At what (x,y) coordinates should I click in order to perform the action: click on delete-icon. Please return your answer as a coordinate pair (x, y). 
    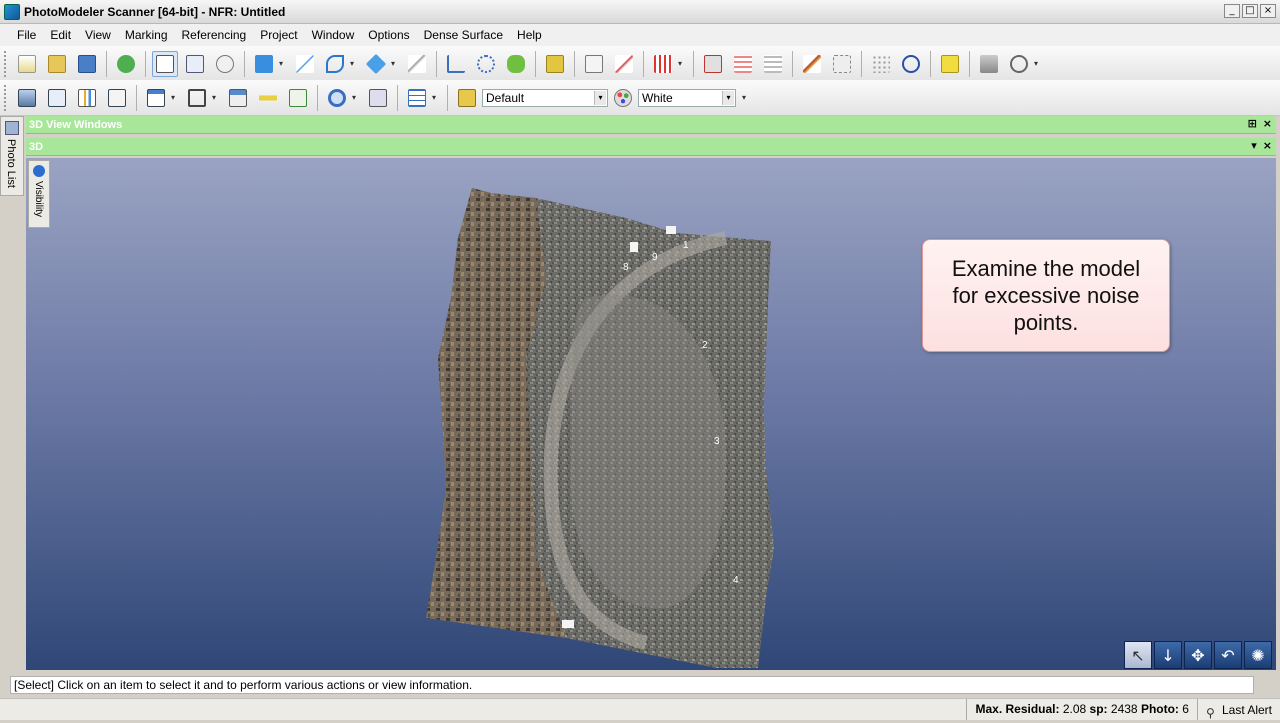
    Looking at the image, I should click on (225, 64).